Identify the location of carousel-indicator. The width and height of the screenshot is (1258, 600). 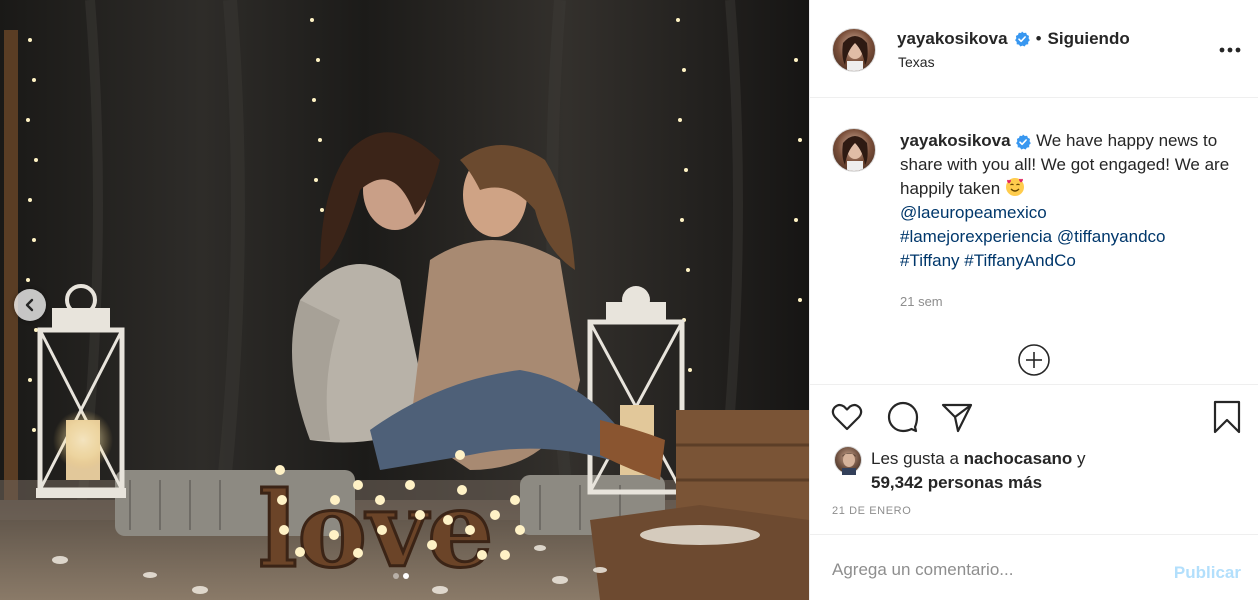
(401, 576).